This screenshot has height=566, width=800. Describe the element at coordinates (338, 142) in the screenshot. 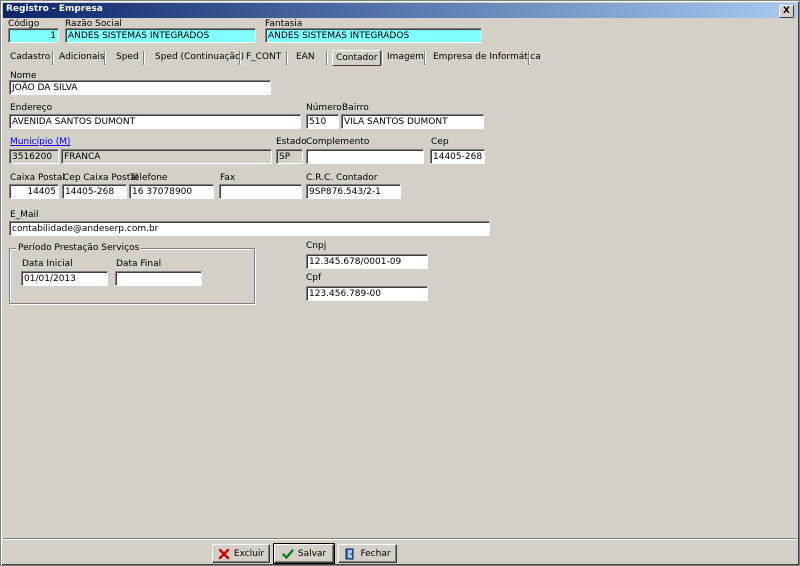

I see `complemento-label: Complemento` at that location.